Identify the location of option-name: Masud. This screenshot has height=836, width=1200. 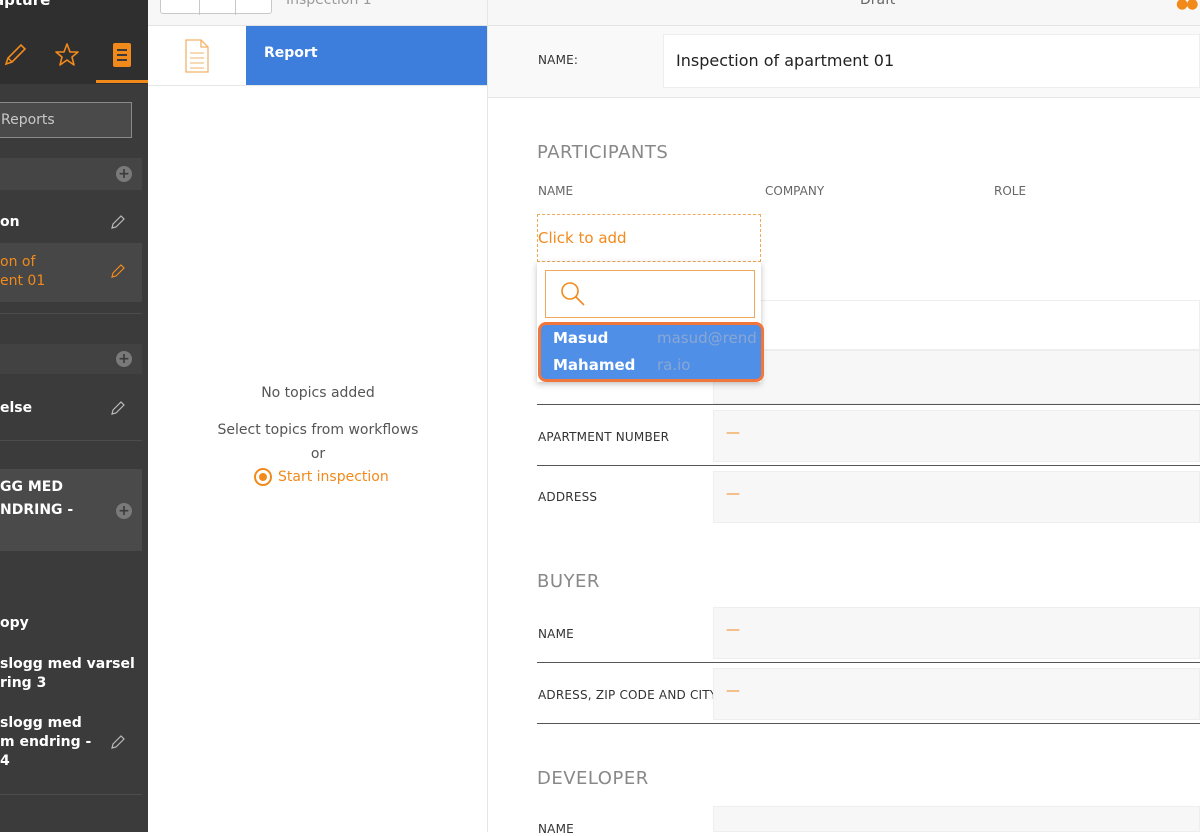
(580, 338).